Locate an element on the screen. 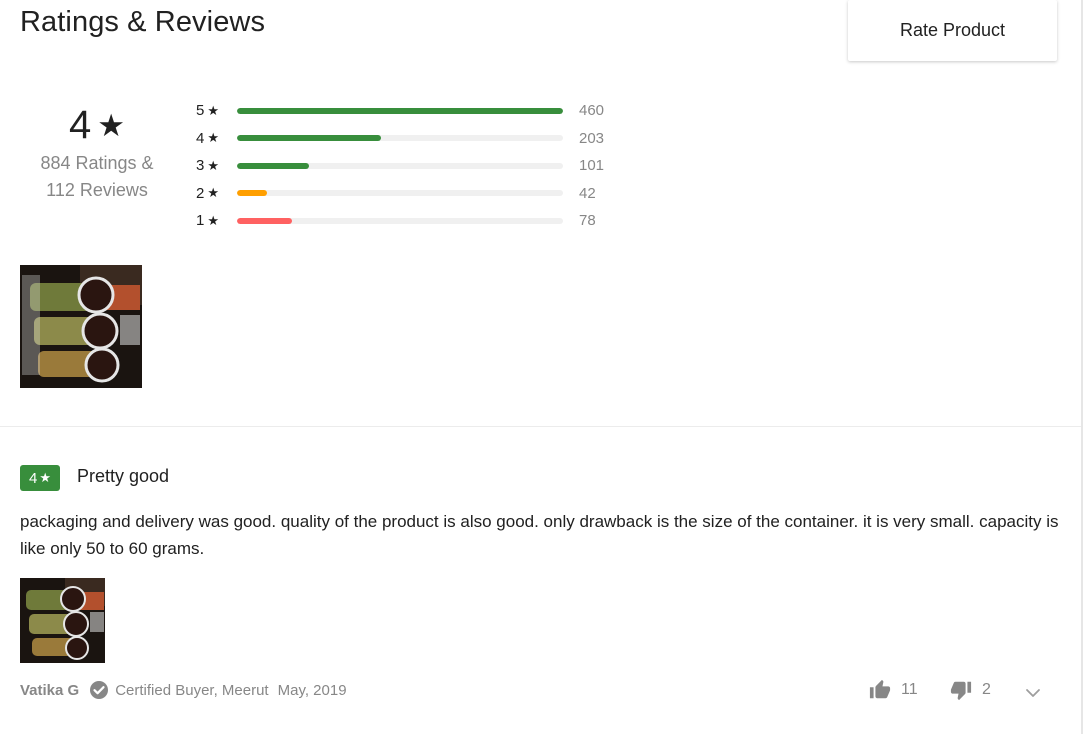 The width and height of the screenshot is (1088, 734). distribution-count: 101 is located at coordinates (592, 166).